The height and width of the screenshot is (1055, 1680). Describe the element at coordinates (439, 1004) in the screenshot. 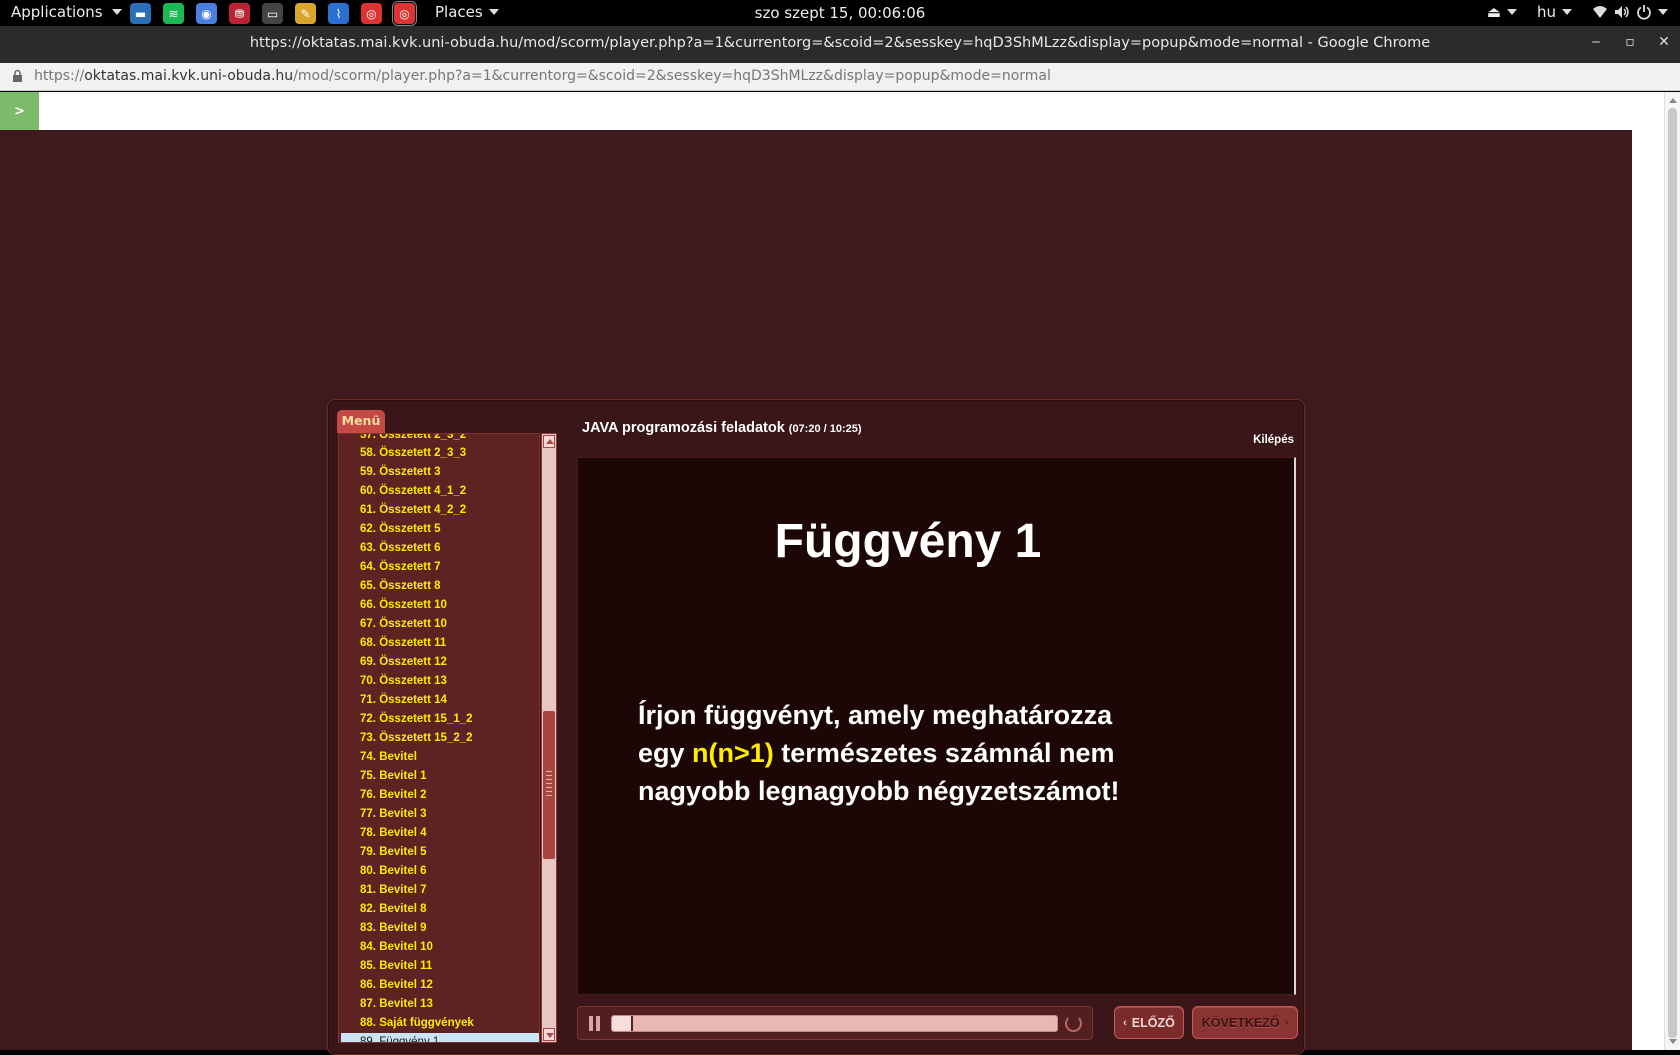

I see `menu-item: 87. Bevitel 13` at that location.